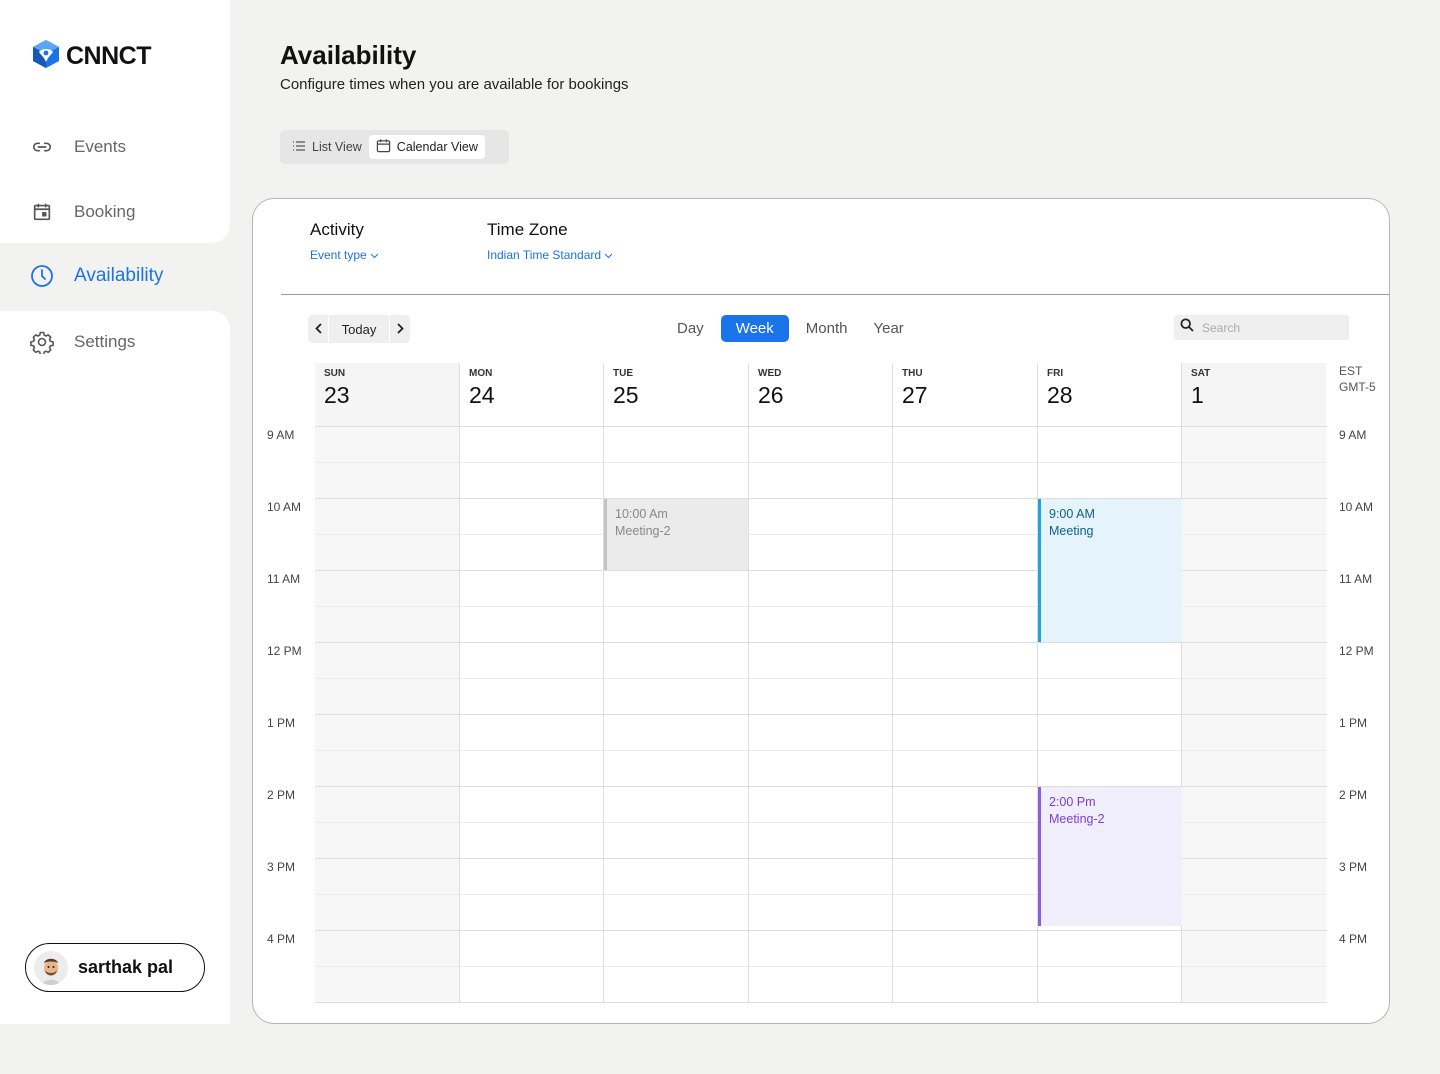 The width and height of the screenshot is (1440, 1074). I want to click on search-box, so click(1261, 327).